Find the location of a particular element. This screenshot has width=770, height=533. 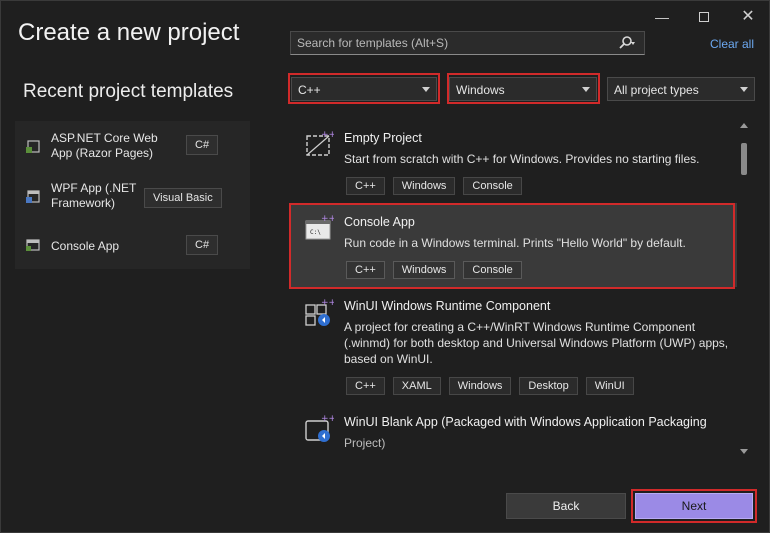

template-tags: C++ Windows Console is located at coordinates (434, 186).